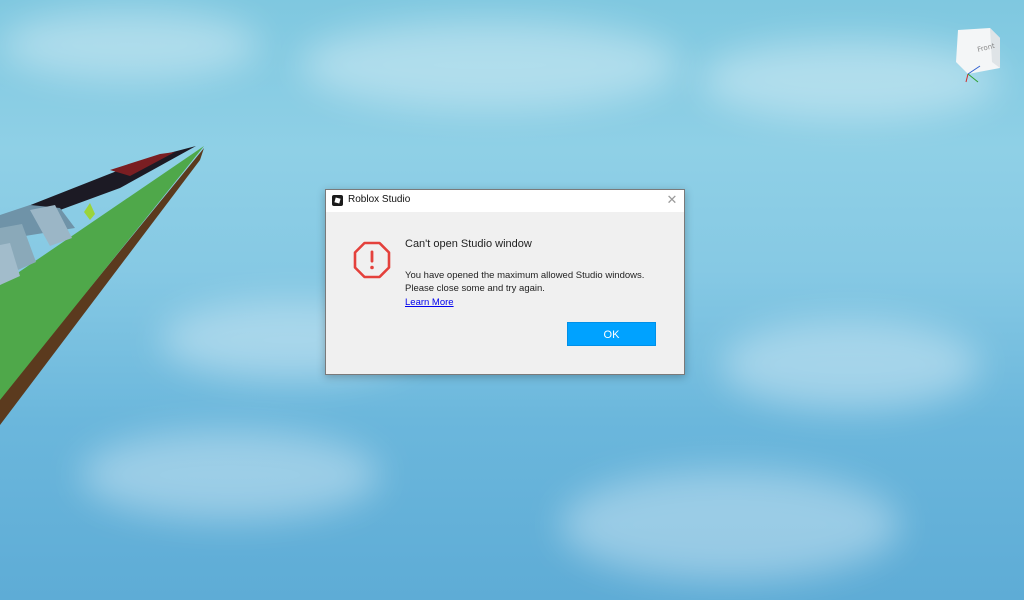  Describe the element at coordinates (672, 200) in the screenshot. I see `close-icon: ✕` at that location.